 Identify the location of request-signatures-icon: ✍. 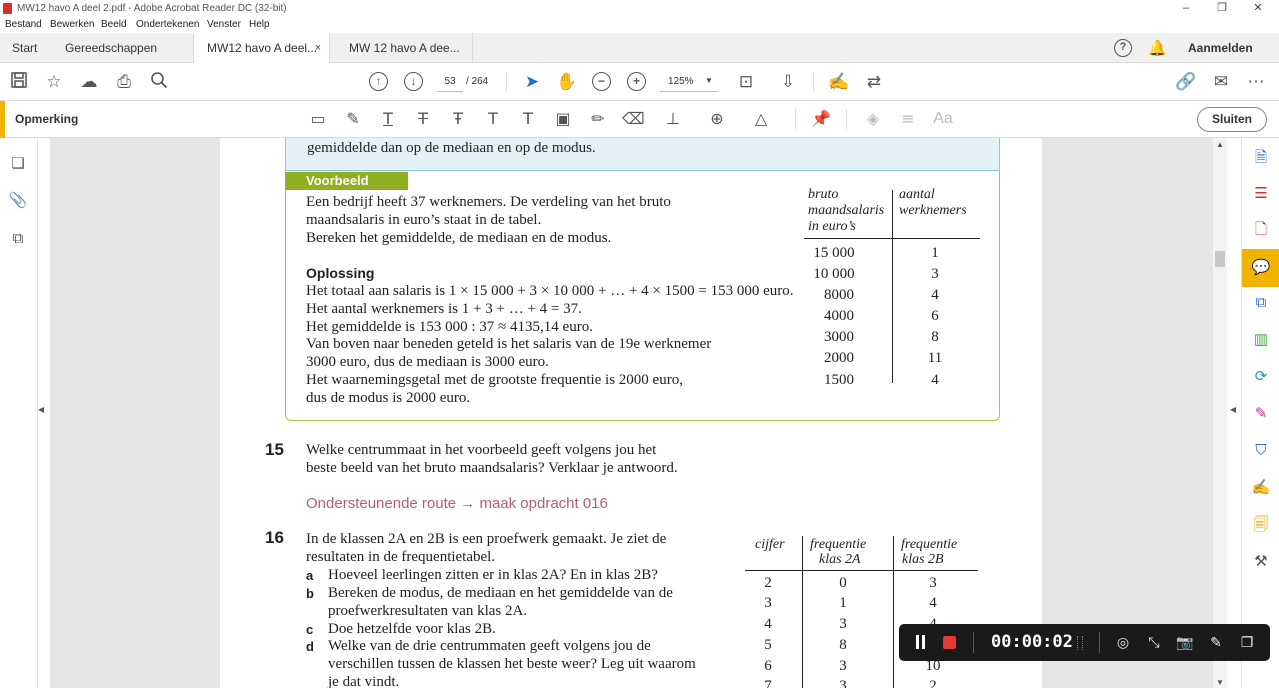
(1261, 488).